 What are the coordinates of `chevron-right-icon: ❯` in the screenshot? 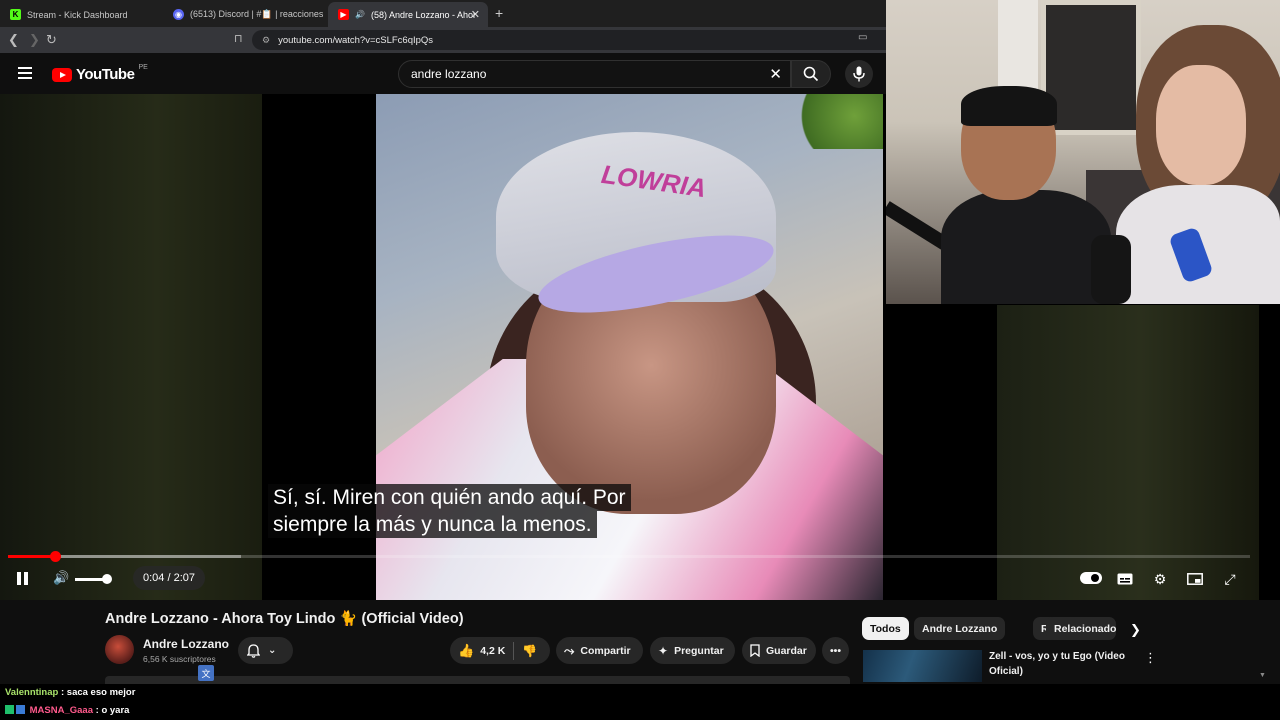 It's located at (1135, 630).